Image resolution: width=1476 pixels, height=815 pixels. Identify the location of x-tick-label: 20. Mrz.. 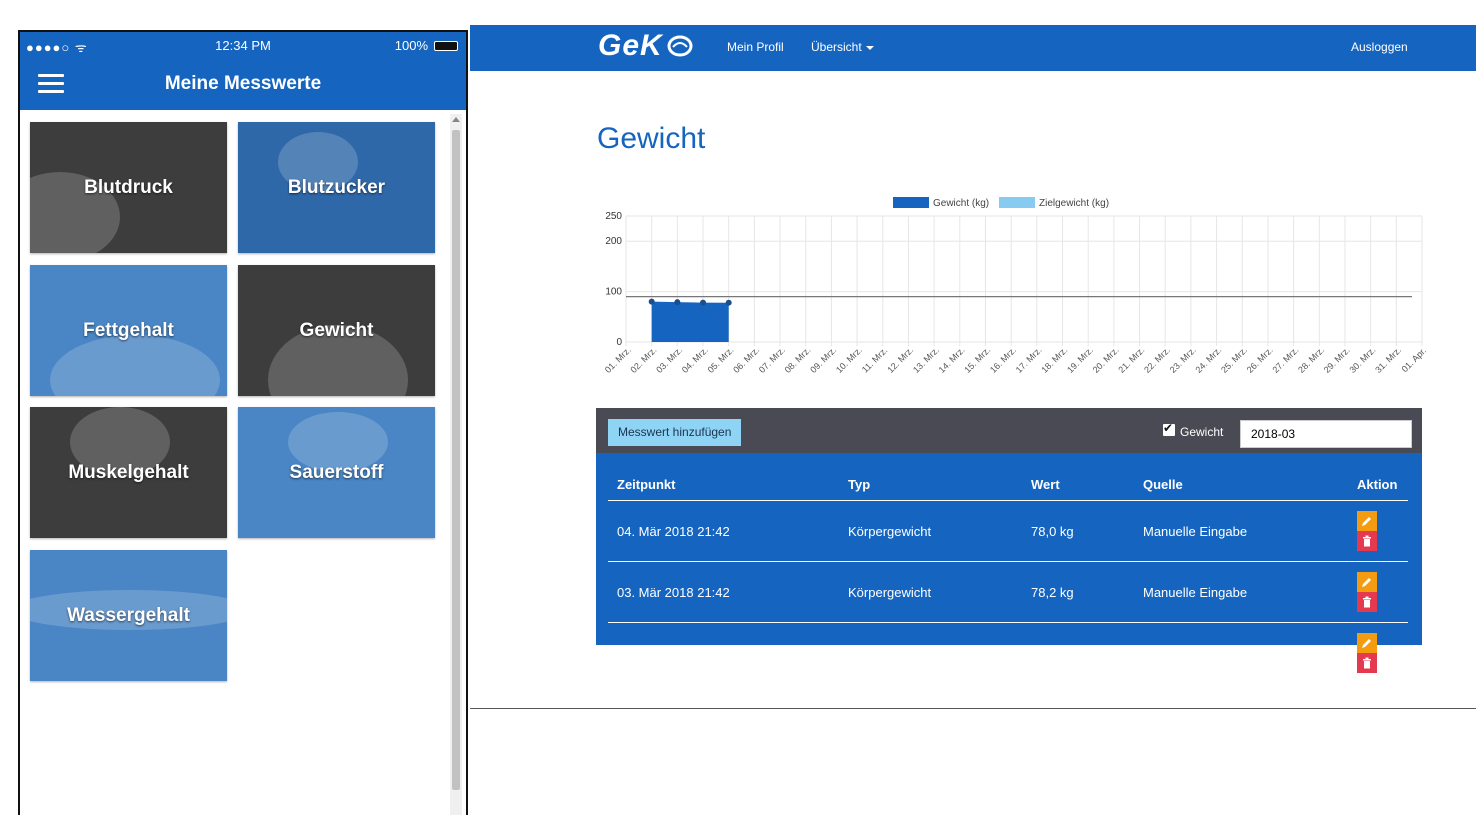
(1106, 360).